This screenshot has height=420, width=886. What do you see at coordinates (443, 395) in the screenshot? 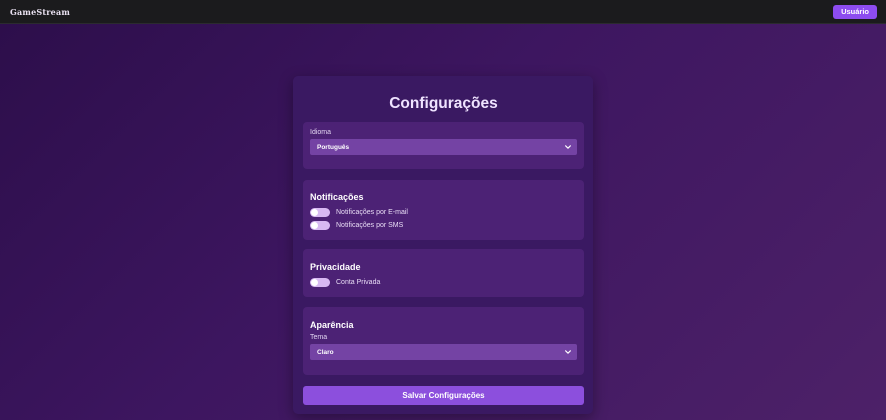
I see `save-settings-button: Salvar Configurações` at bounding box center [443, 395].